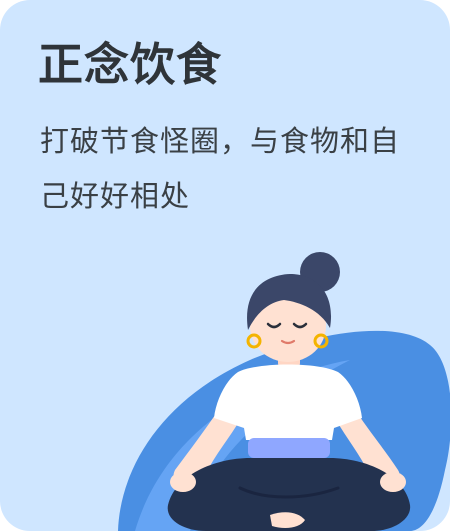 This screenshot has width=450, height=531. Describe the element at coordinates (183, 482) in the screenshot. I see `hand-left` at that location.